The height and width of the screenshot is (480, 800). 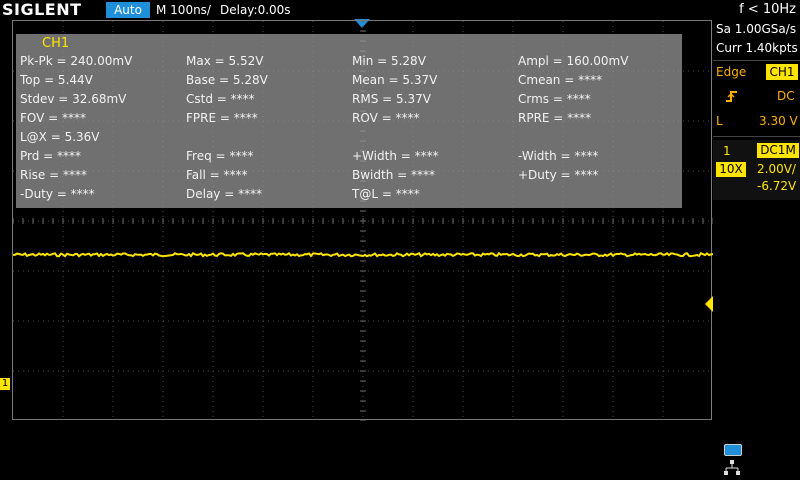 I want to click on measurement-item: L@X = 5.36V, so click(x=60, y=137).